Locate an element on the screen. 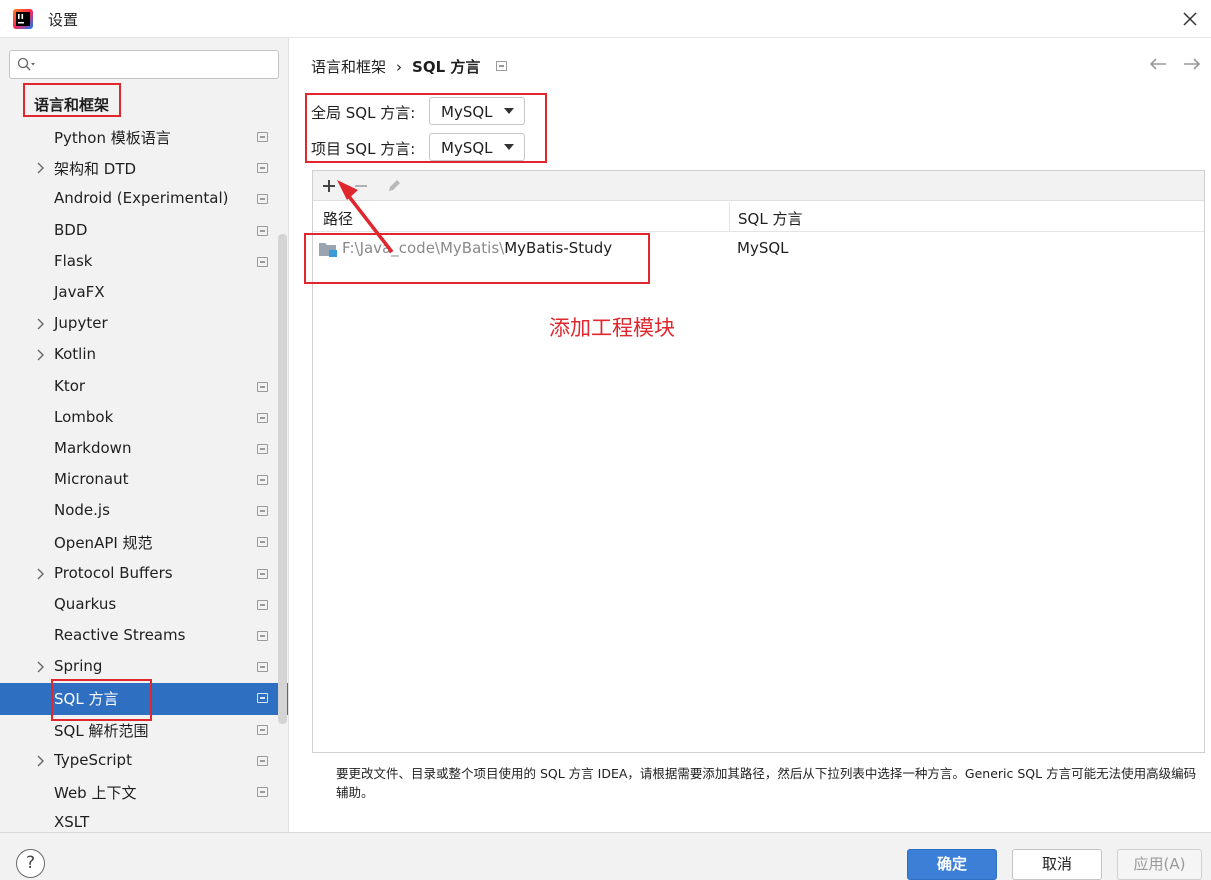 The width and height of the screenshot is (1211, 880). sidebar-item: 架构和 DTD is located at coordinates (144, 168).